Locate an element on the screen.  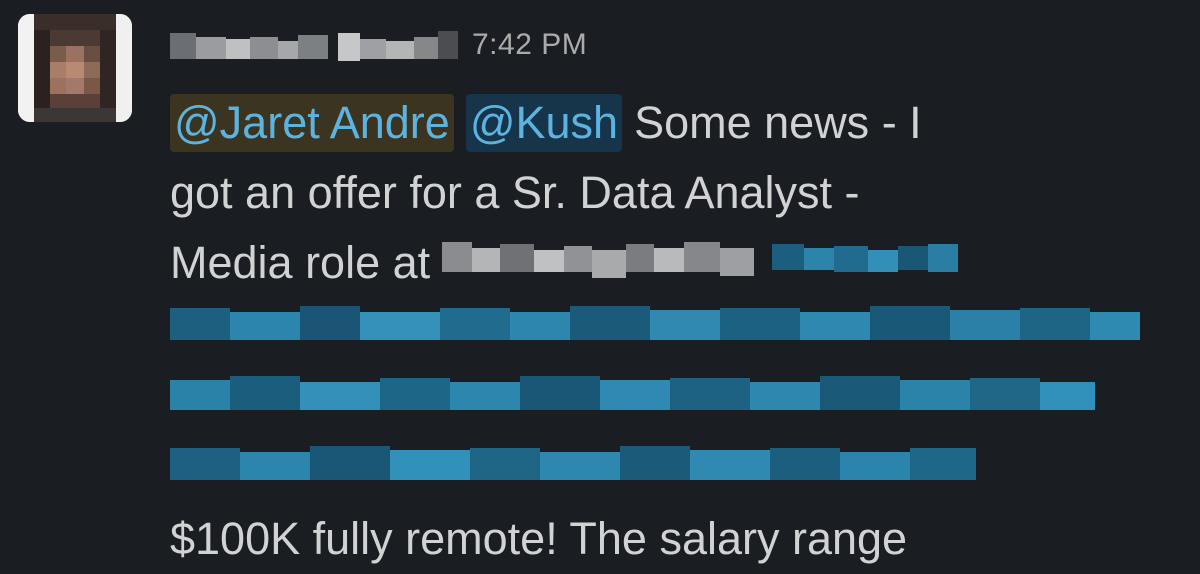
mention-kush: @Kush is located at coordinates (544, 123).